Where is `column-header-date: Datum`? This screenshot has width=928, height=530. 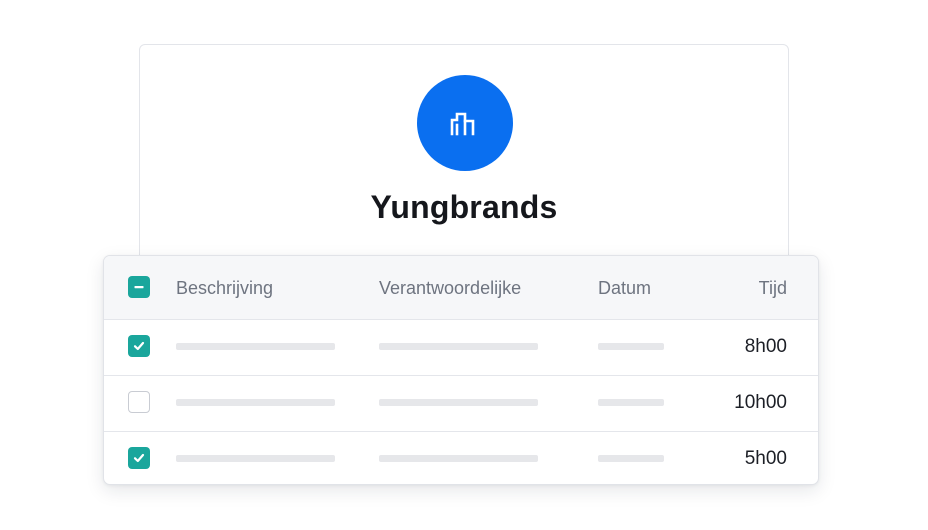
column-header-date: Datum is located at coordinates (624, 288).